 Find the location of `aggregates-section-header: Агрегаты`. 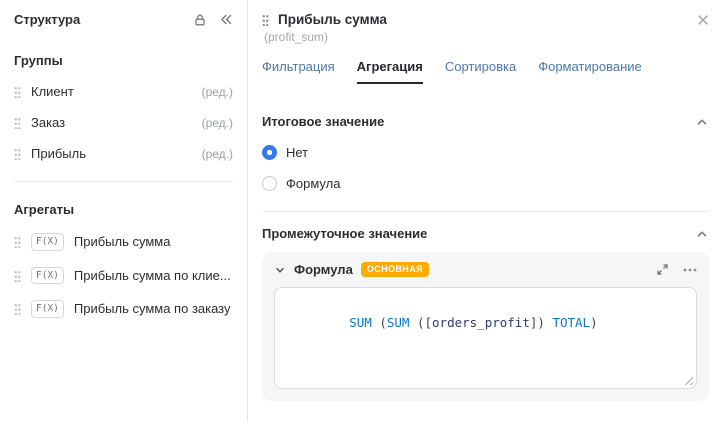

aggregates-section-header: Агрегаты is located at coordinates (44, 209).